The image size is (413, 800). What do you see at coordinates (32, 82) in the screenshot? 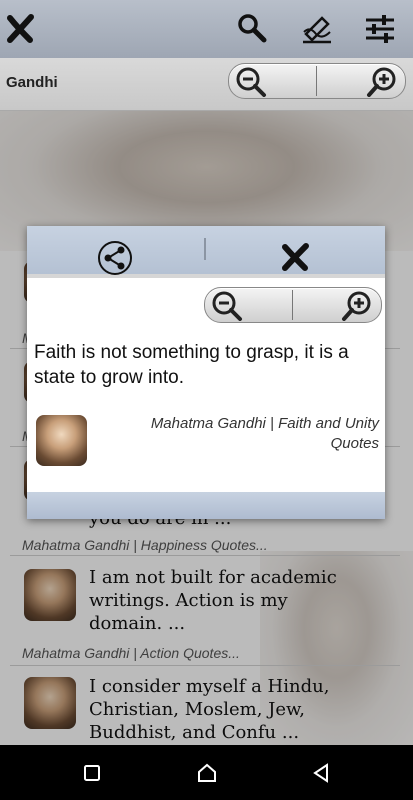
I see `page-title: Gandhi` at bounding box center [32, 82].